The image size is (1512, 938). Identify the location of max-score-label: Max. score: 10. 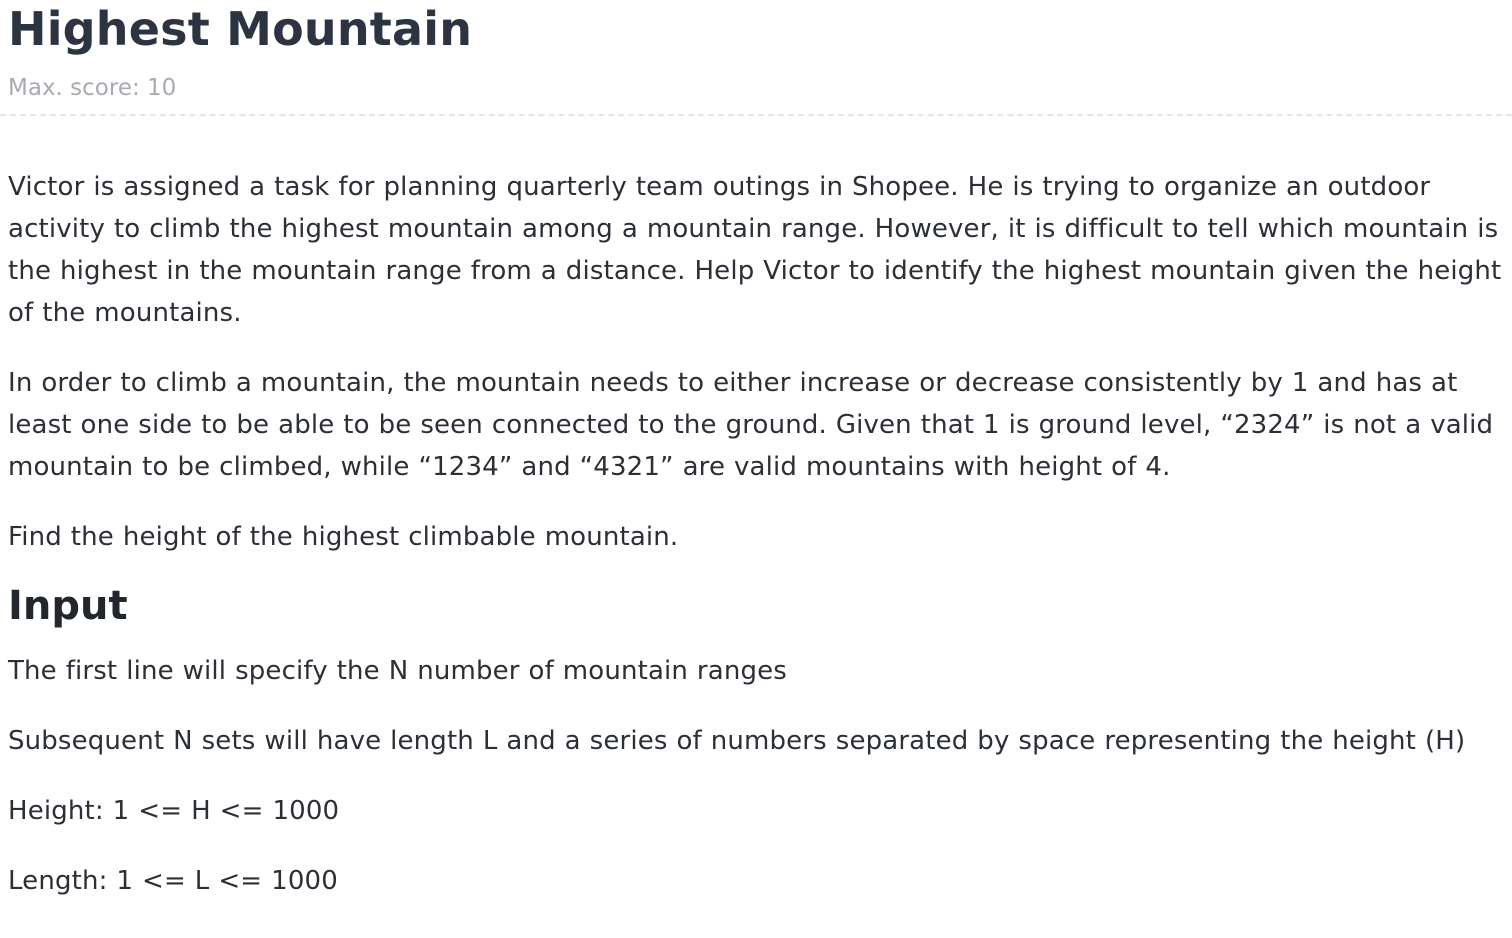
(92, 88).